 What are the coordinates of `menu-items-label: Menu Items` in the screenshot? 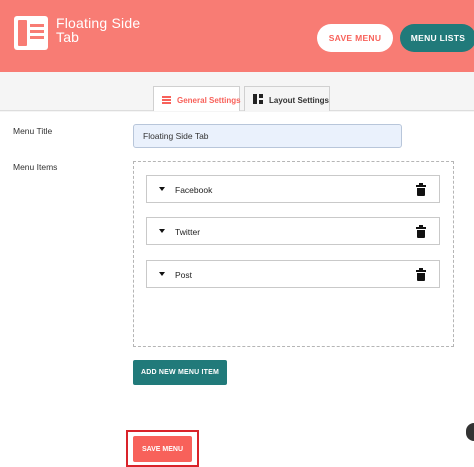 It's located at (35, 167).